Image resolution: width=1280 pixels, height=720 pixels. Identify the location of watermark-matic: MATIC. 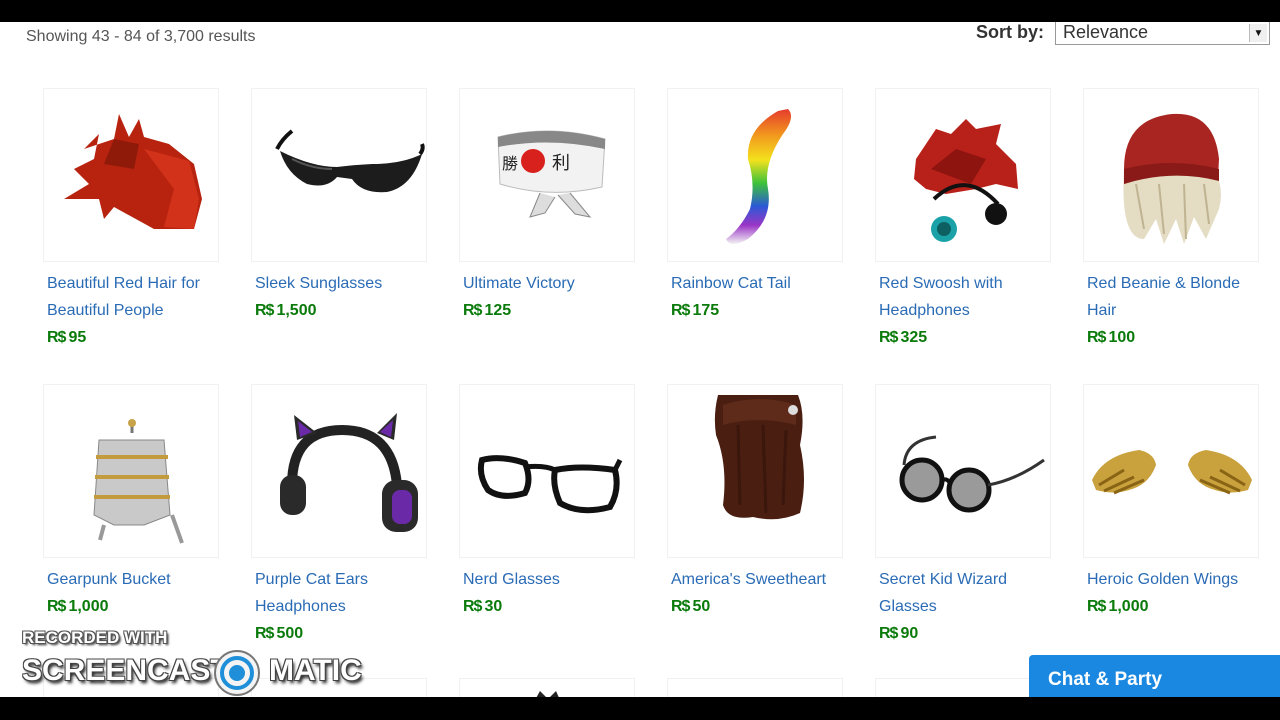
(315, 670).